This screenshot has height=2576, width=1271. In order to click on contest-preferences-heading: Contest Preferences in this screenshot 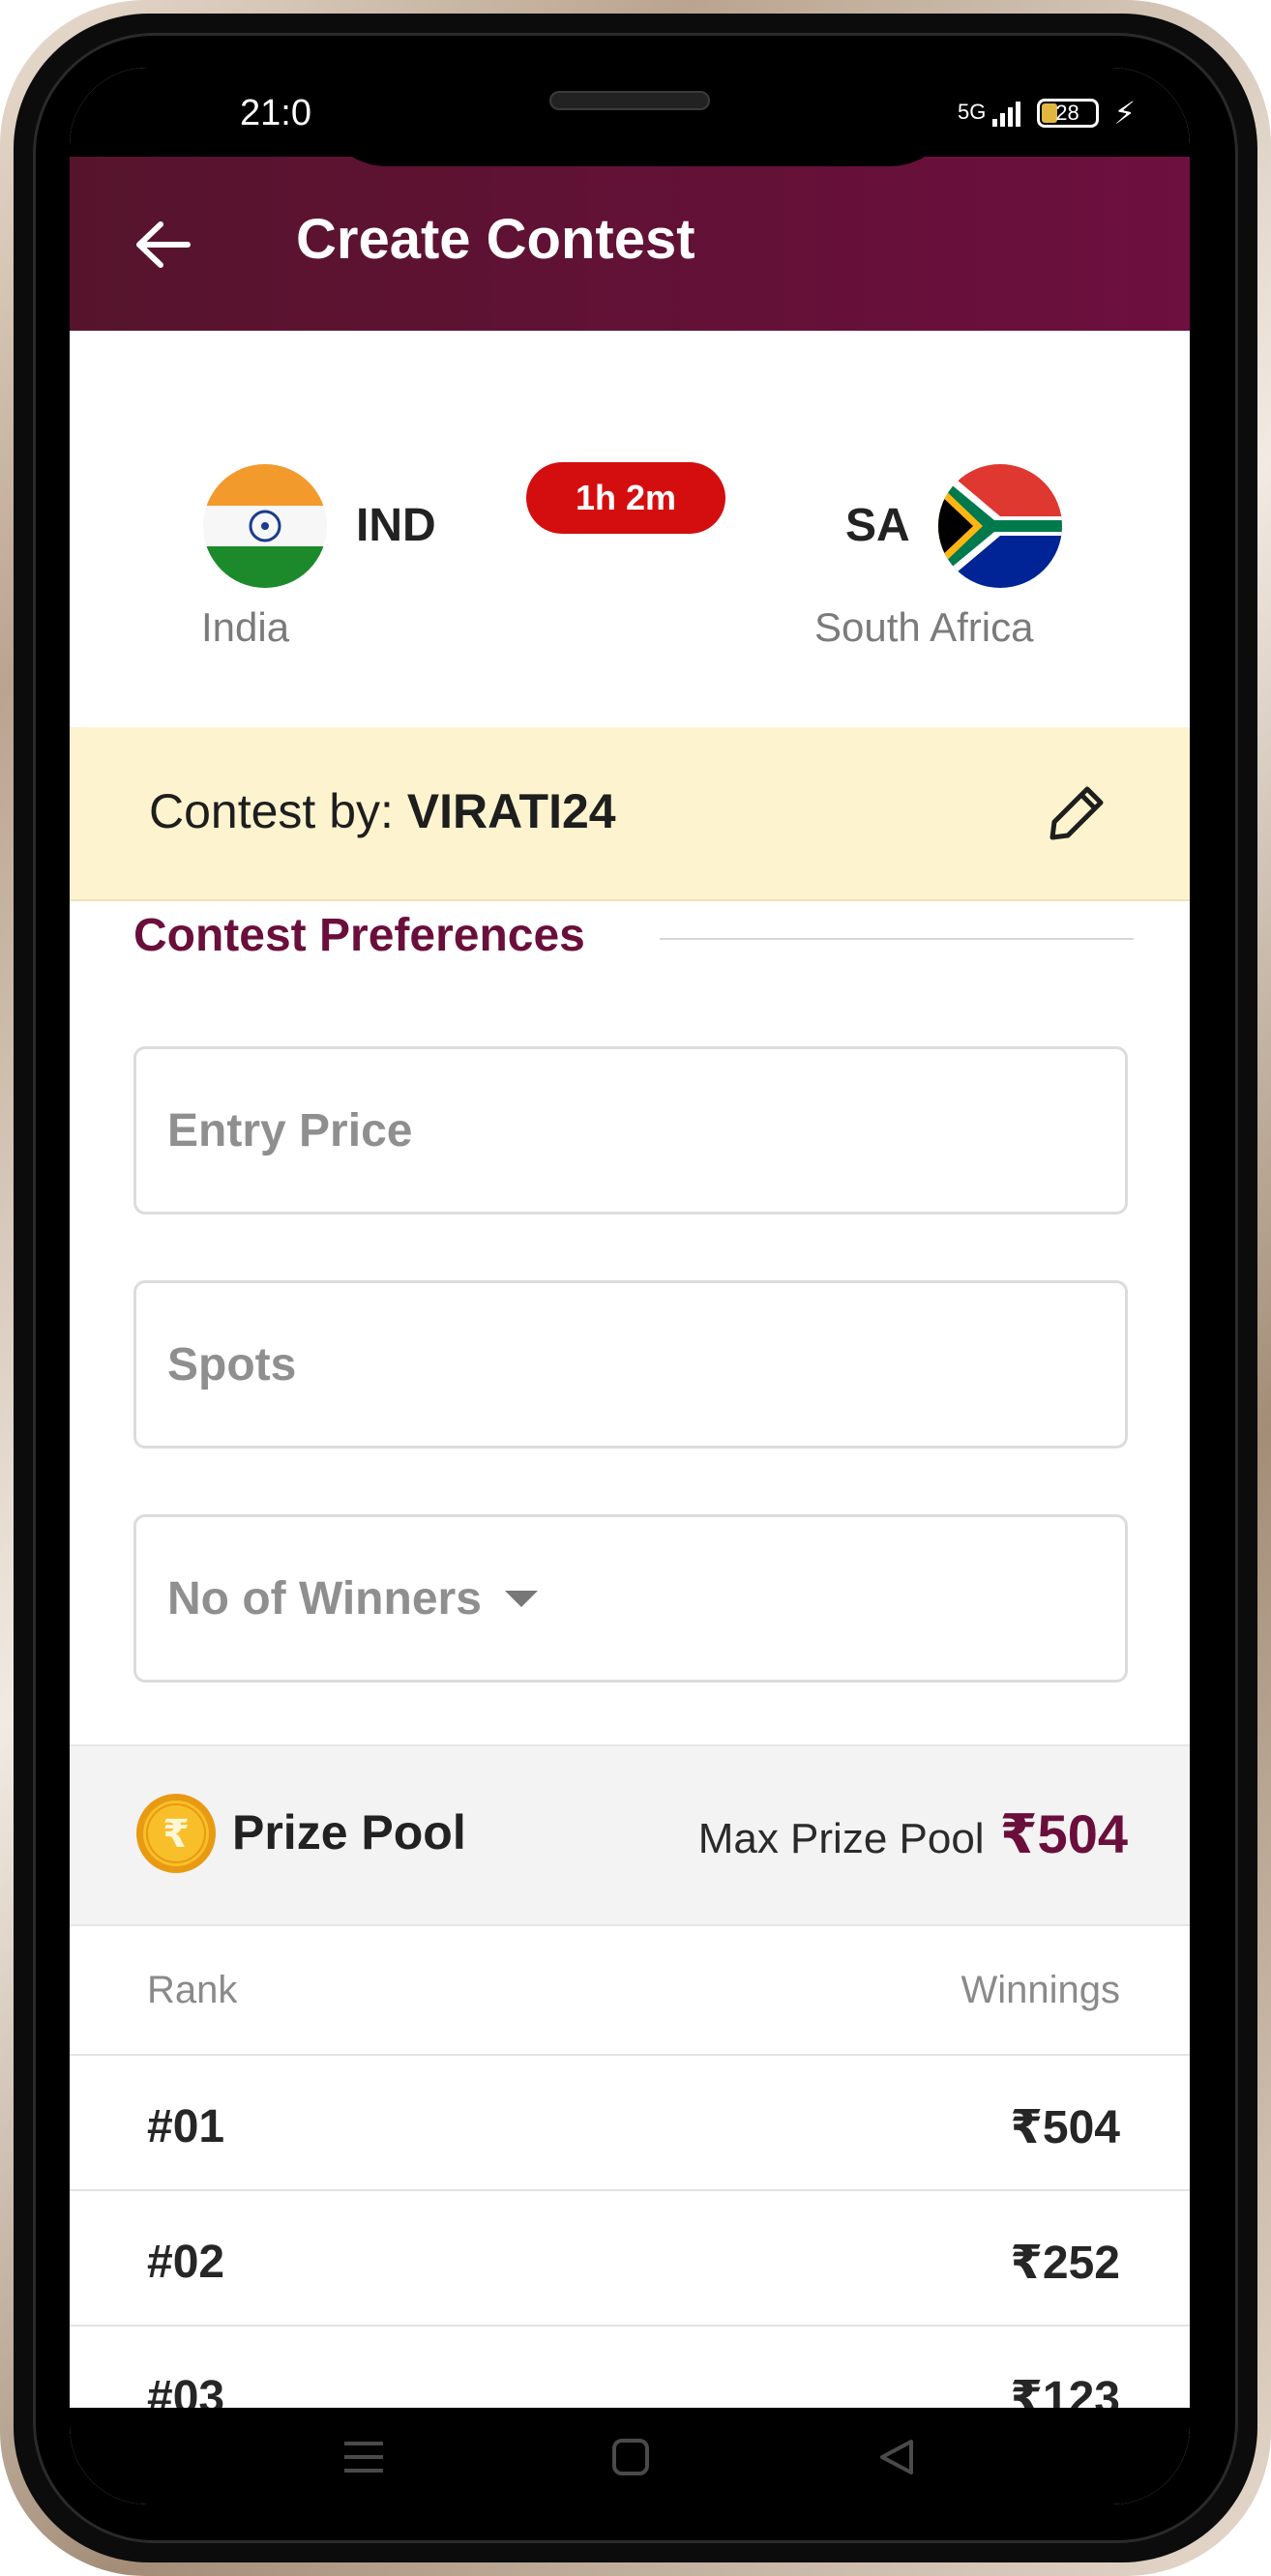, I will do `click(359, 935)`.